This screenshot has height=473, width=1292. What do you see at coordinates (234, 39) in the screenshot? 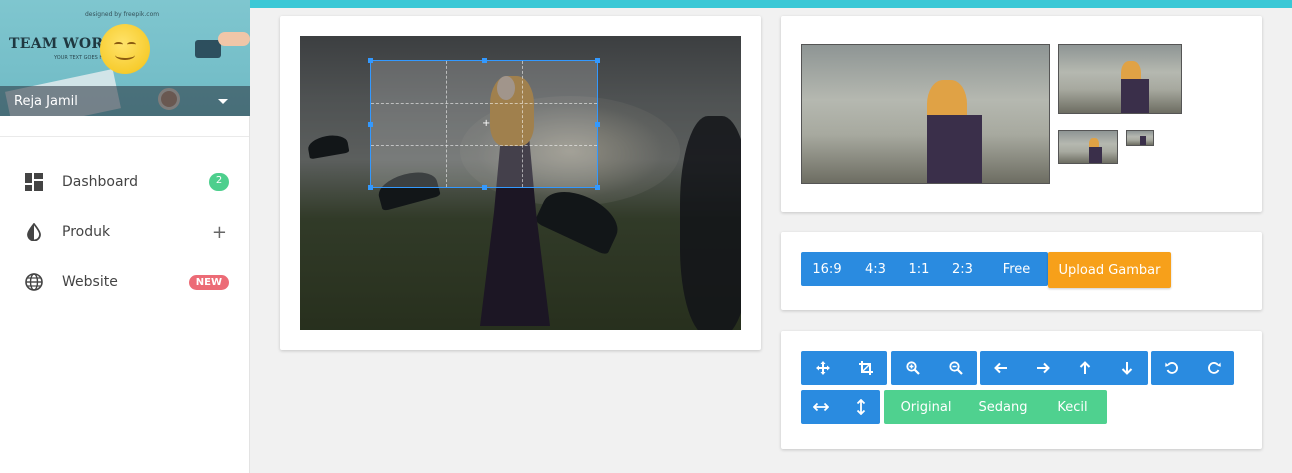
I see `banner-hand` at bounding box center [234, 39].